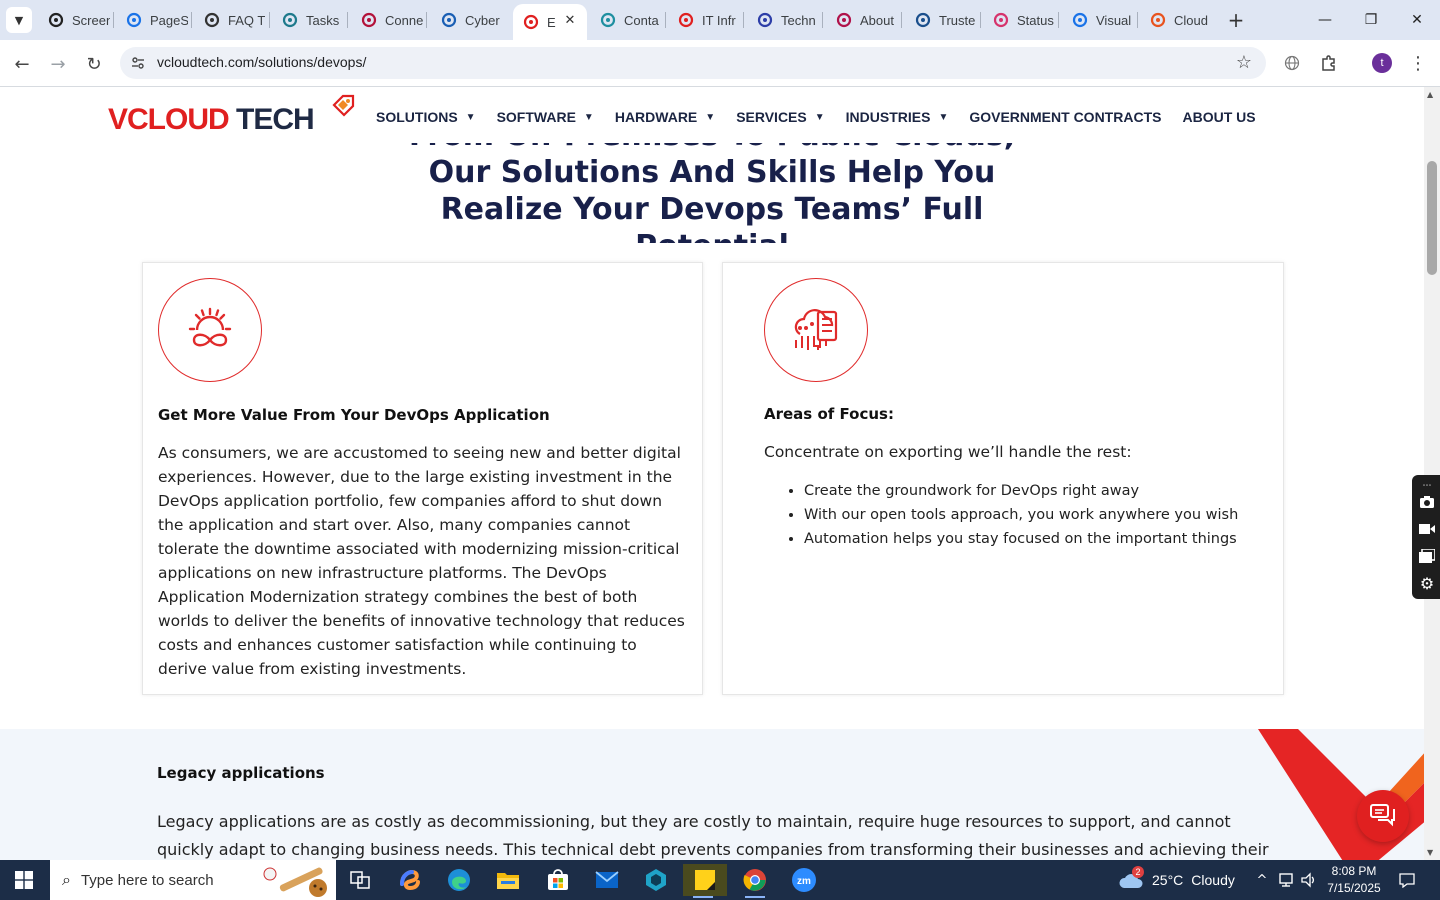  Describe the element at coordinates (1430, 852) in the screenshot. I see `scroll-down-arrow: ▼` at that location.